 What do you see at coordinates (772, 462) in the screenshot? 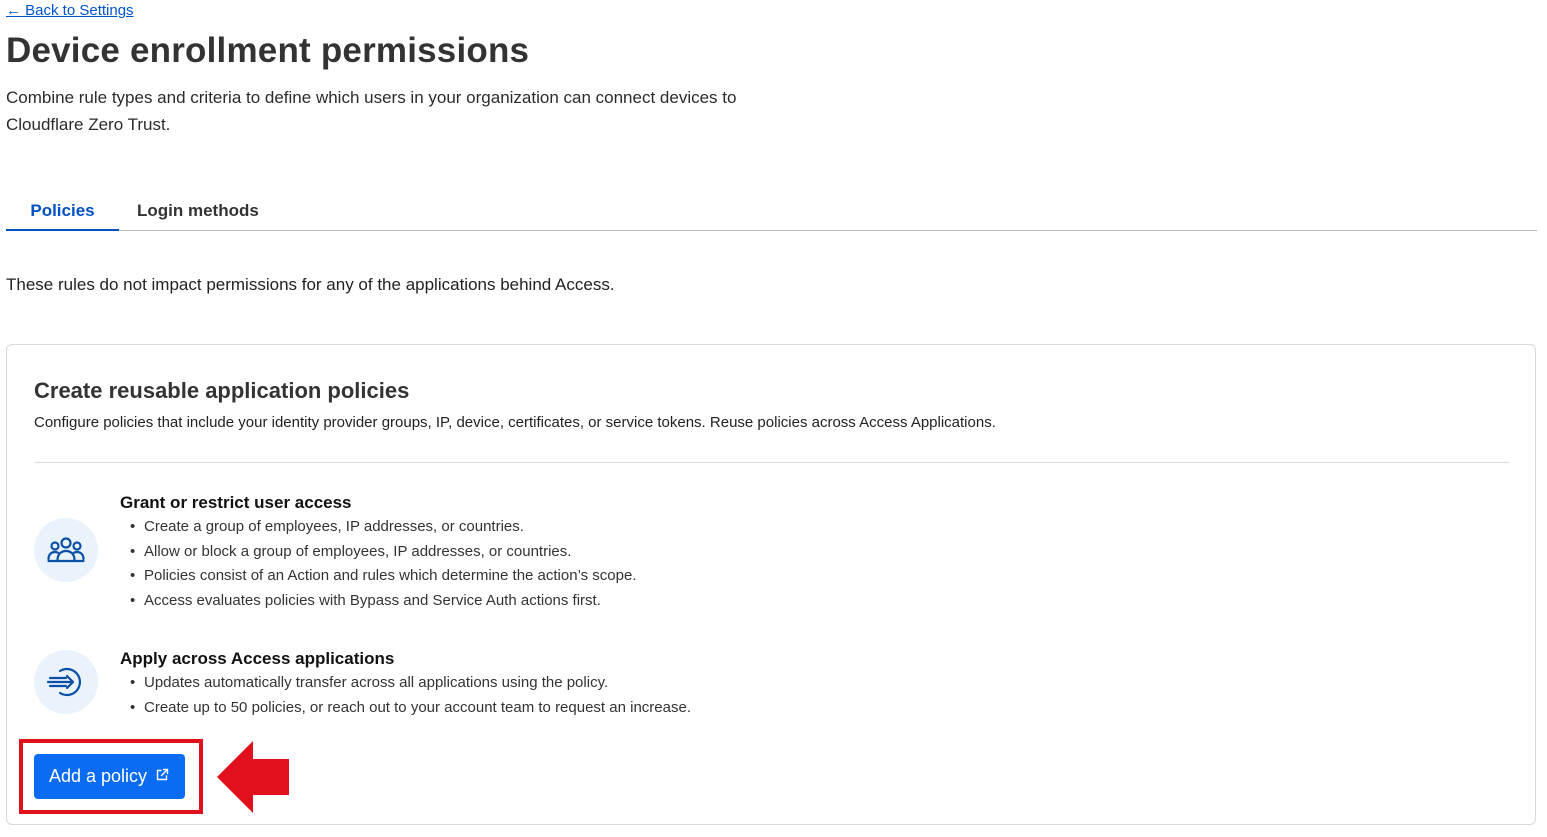
I see `card-divider` at bounding box center [772, 462].